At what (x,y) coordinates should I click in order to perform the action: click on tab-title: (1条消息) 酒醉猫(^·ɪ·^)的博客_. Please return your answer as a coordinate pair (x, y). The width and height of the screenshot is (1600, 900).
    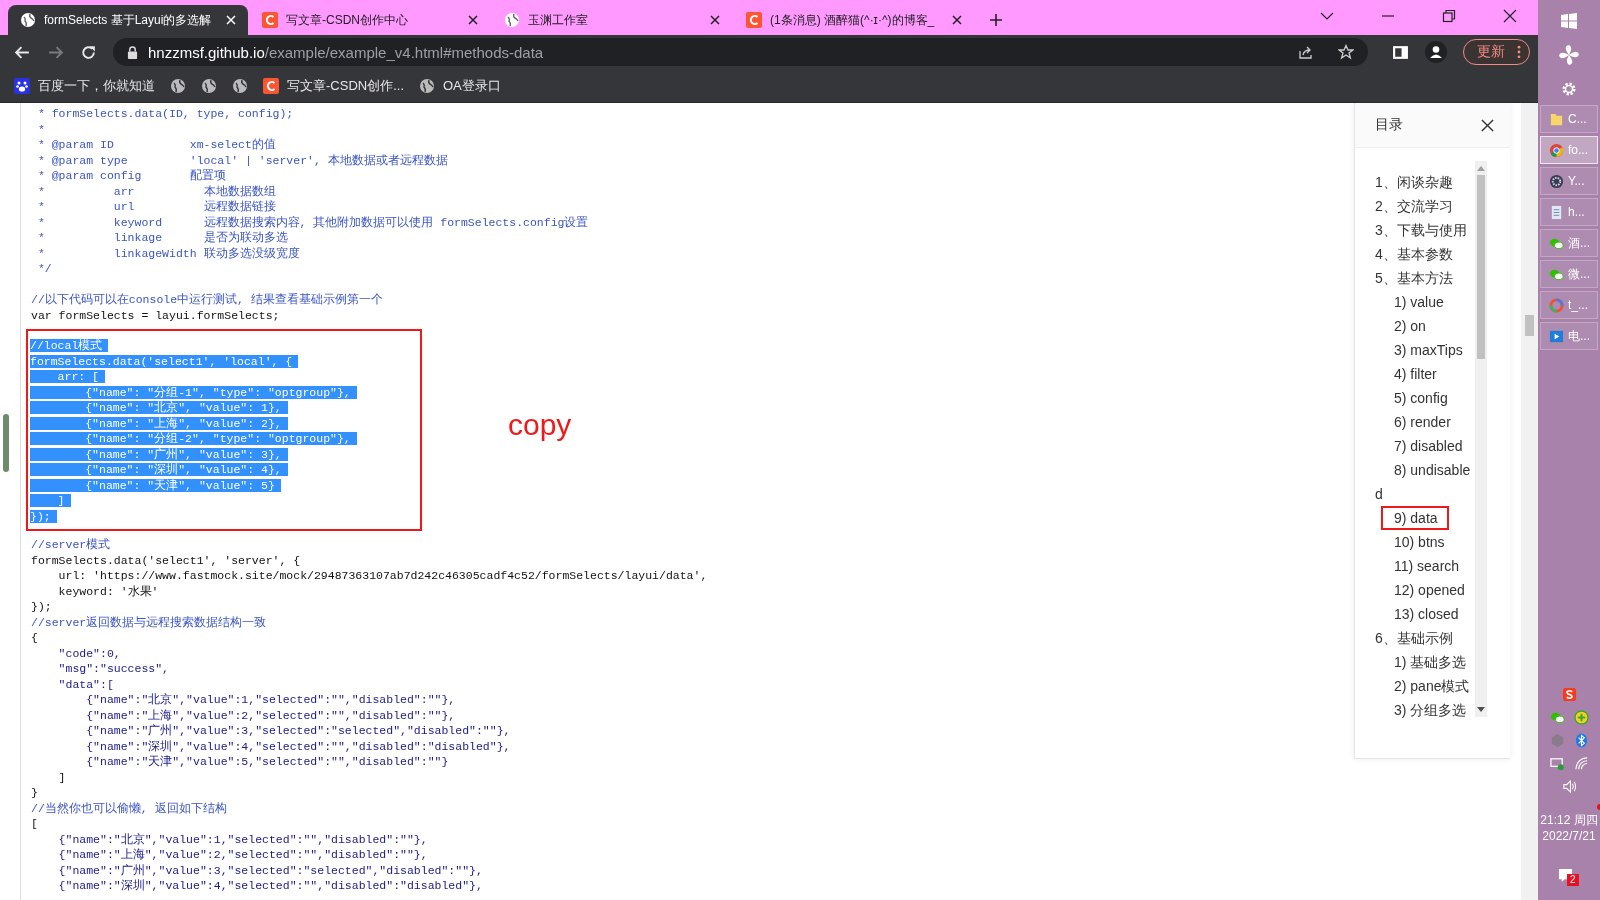
    Looking at the image, I should click on (853, 20).